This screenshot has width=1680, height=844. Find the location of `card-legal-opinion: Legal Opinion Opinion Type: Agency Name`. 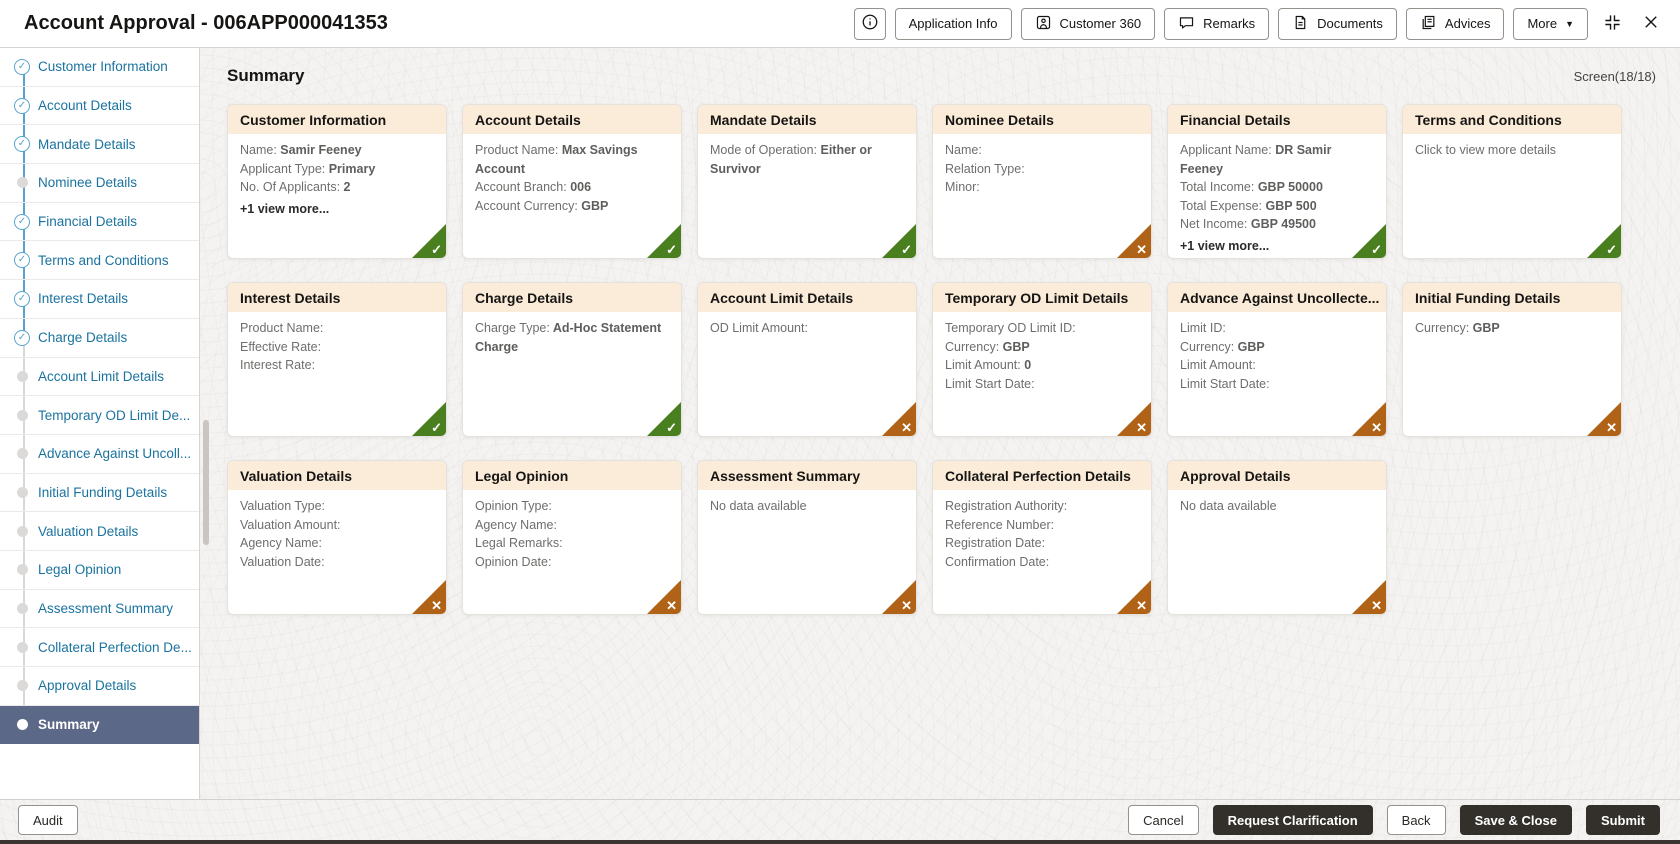

card-legal-opinion: Legal Opinion Opinion Type: Agency Name is located at coordinates (572, 537).